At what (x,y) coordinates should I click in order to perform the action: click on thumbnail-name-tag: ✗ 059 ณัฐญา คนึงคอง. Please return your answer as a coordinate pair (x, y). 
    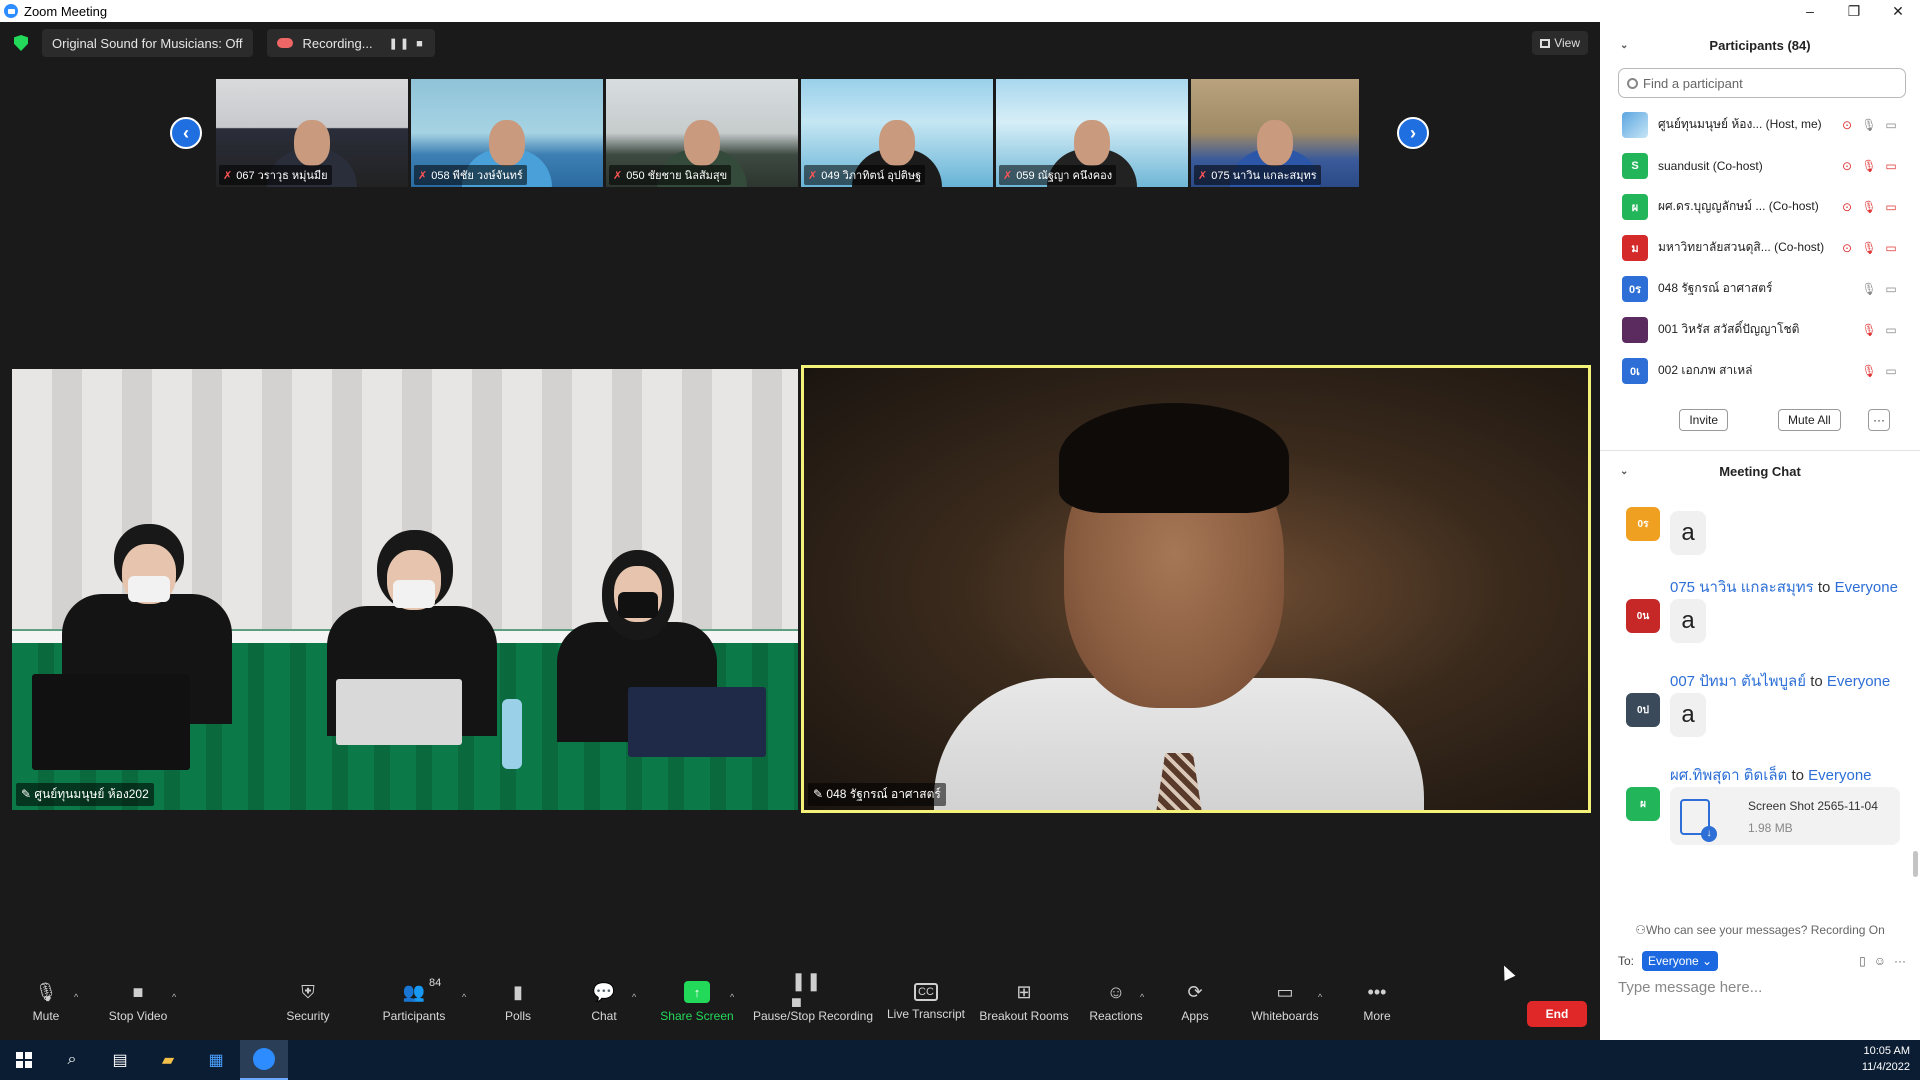
    Looking at the image, I should click on (1058, 175).